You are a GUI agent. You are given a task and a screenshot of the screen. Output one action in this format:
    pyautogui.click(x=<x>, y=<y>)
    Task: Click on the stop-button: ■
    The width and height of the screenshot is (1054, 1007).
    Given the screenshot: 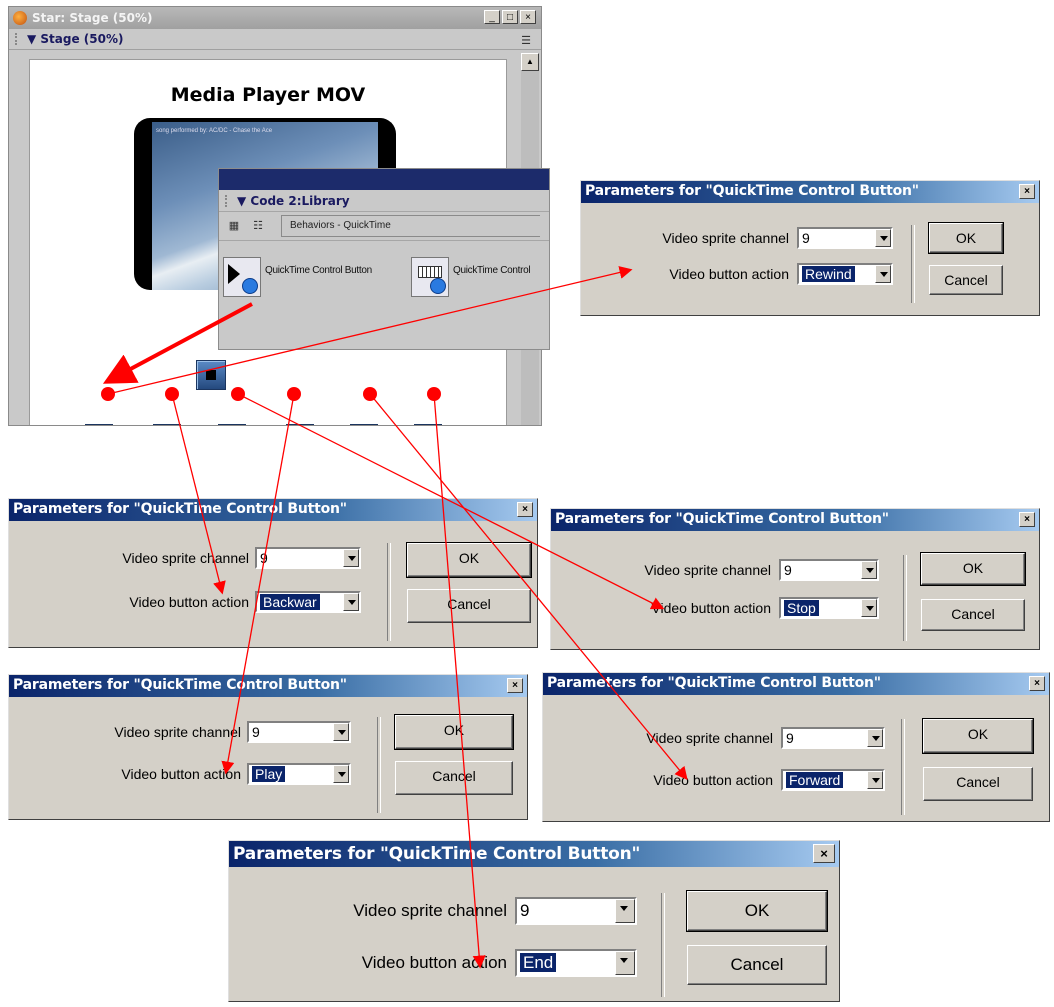 What is the action you would take?
    pyautogui.click(x=232, y=424)
    